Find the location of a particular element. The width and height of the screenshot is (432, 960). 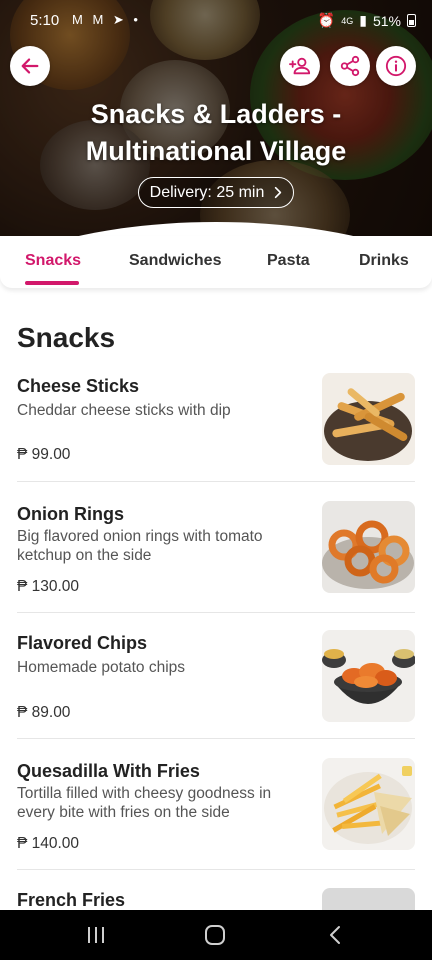

item-name: Cheese Sticks is located at coordinates (78, 386).